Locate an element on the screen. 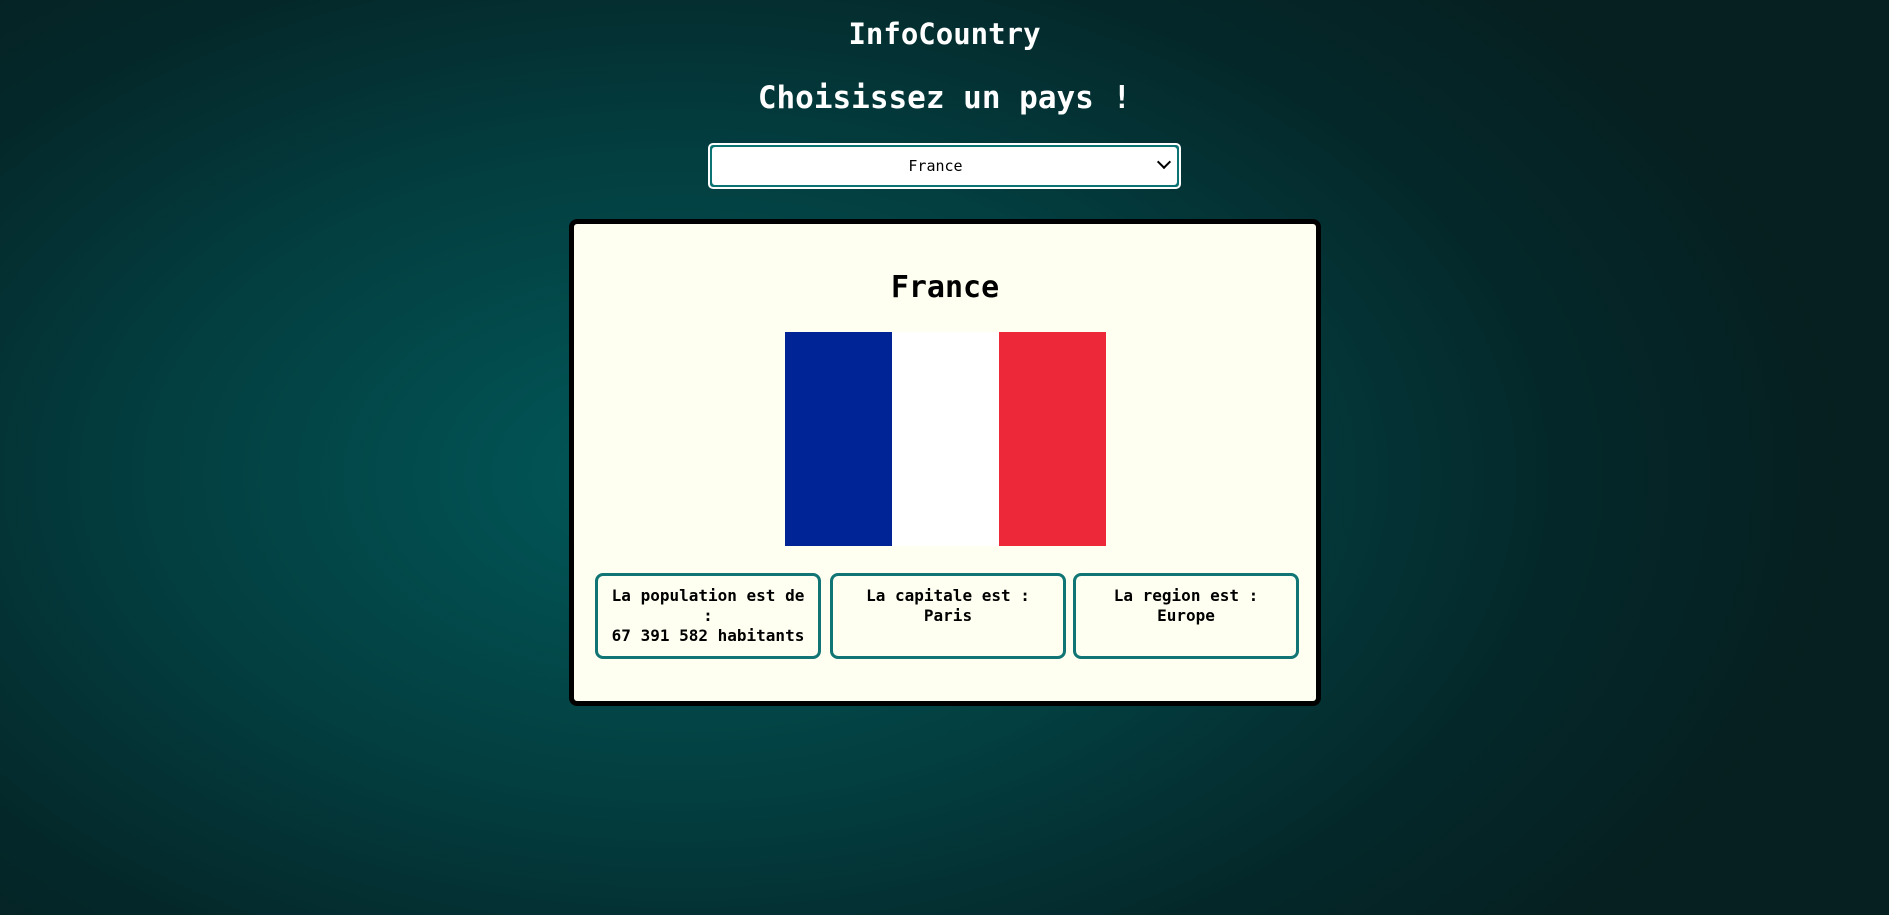 This screenshot has height=915, width=1889. country-flag is located at coordinates (945, 439).